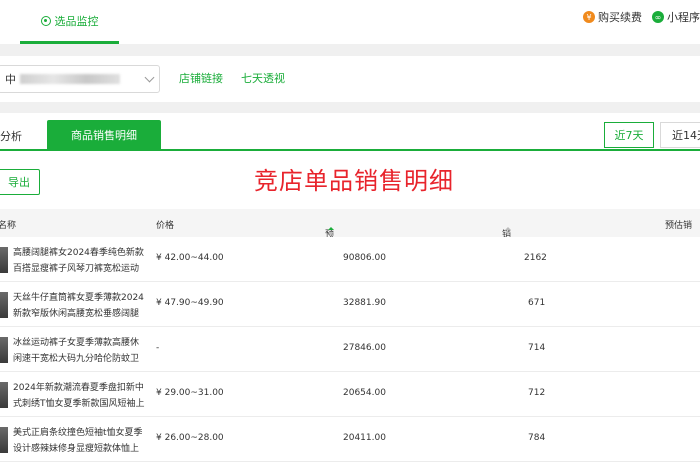 This screenshot has height=470, width=700. Describe the element at coordinates (76, 21) in the screenshot. I see `tab-product-monitor-label: 选品监控` at that location.